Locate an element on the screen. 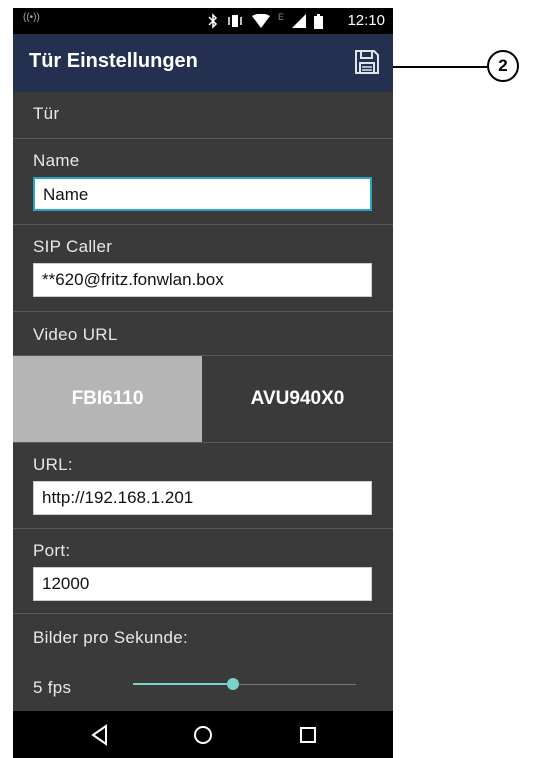 This screenshot has width=537, height=758. fps-slider-fill is located at coordinates (183, 684).